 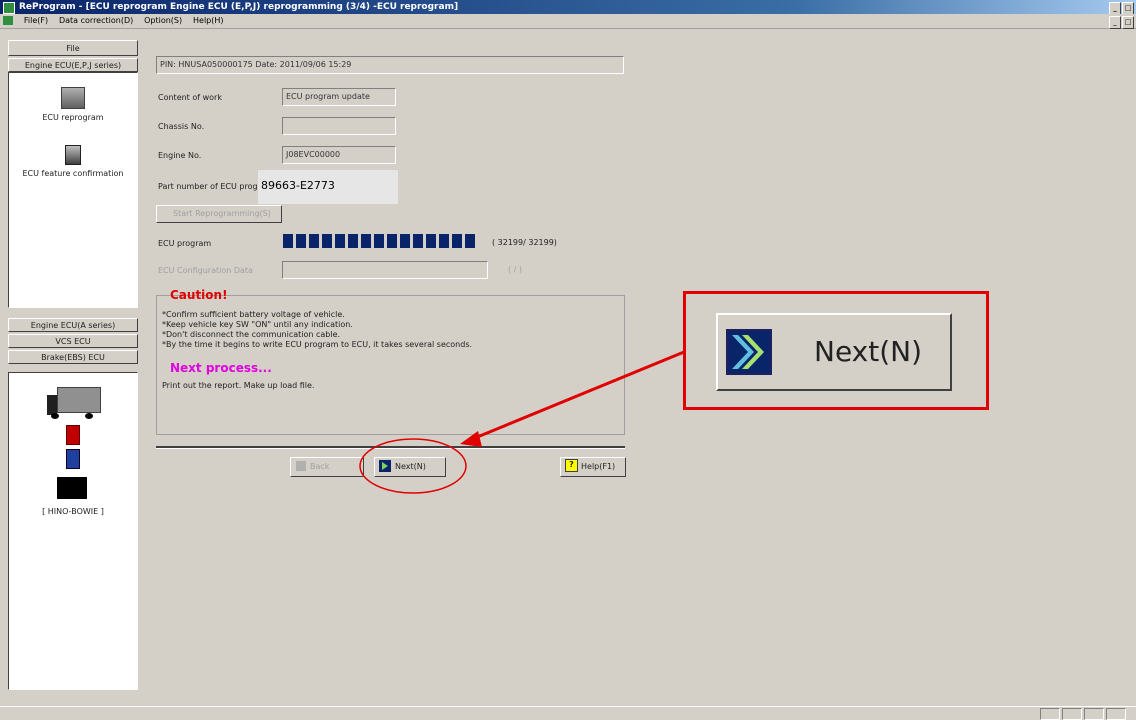 What do you see at coordinates (73, 325) in the screenshot?
I see `engine-ecu-a-button: Engine ECU(A series)` at bounding box center [73, 325].